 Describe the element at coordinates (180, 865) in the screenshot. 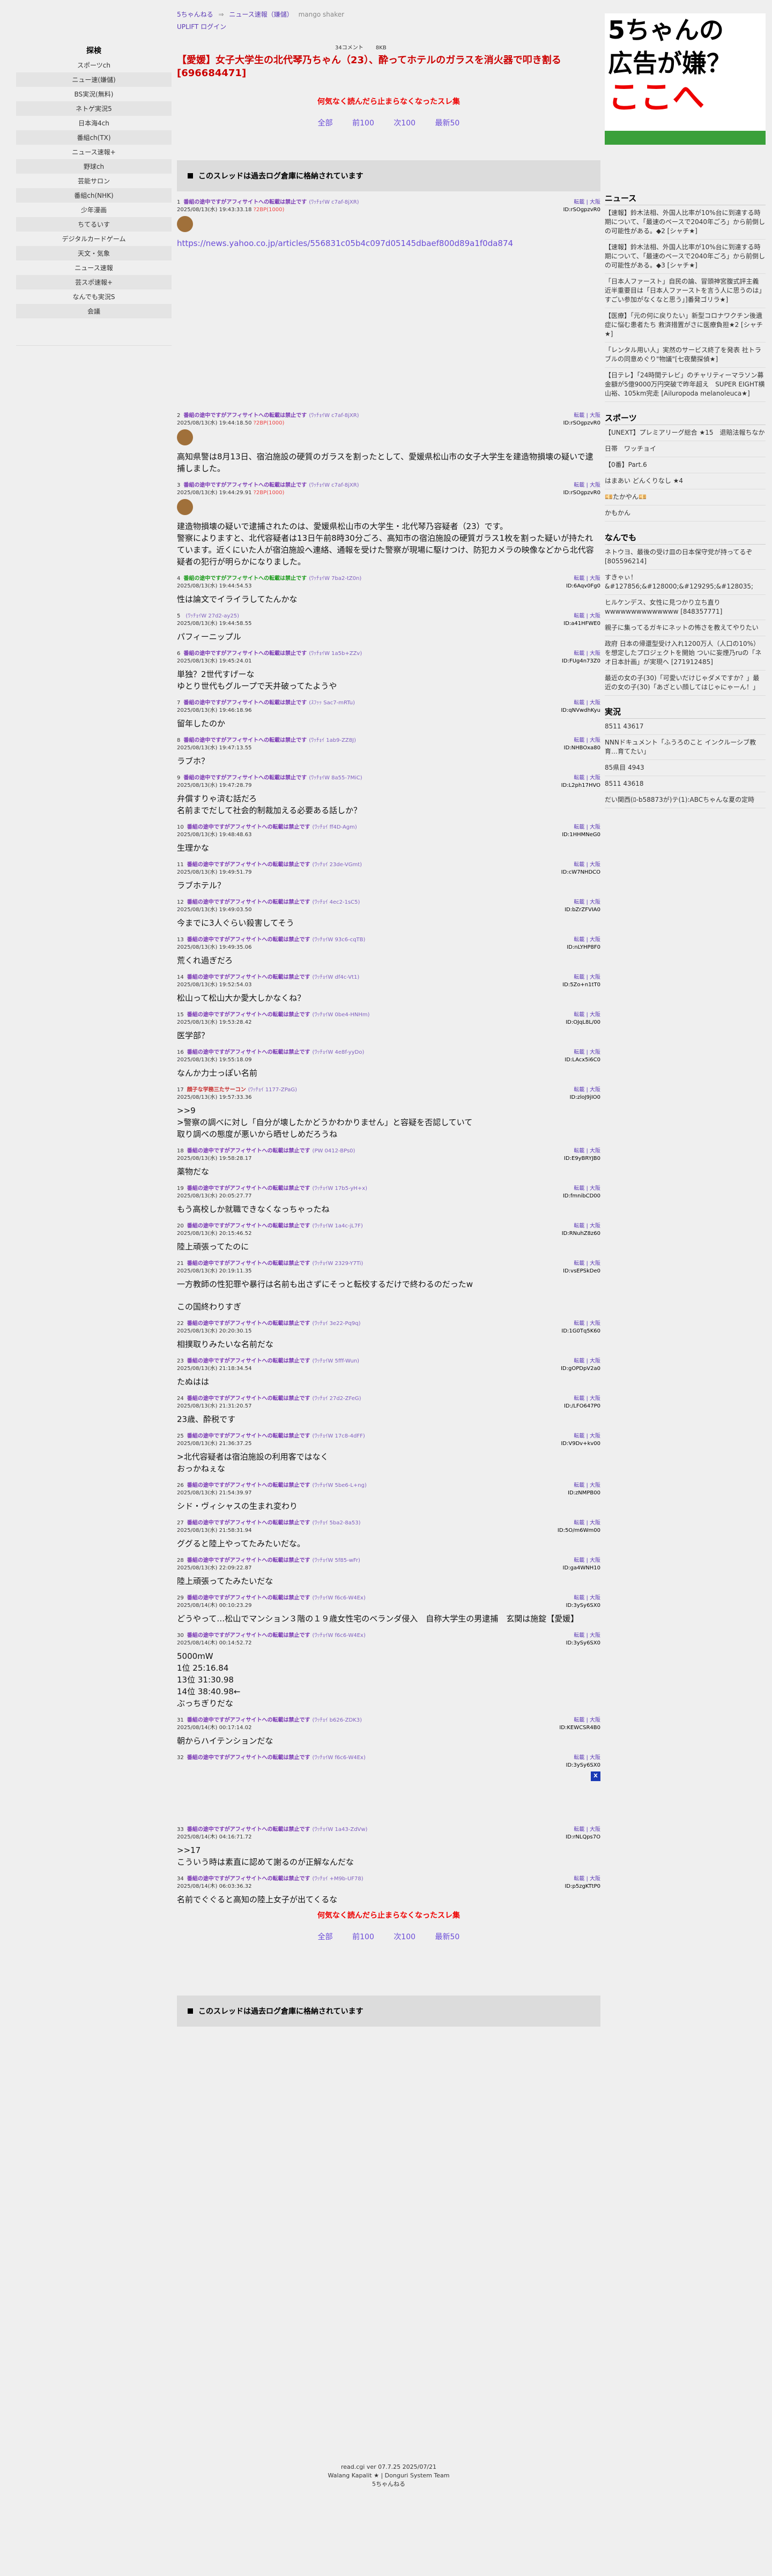

I see `post-number: 11` at that location.